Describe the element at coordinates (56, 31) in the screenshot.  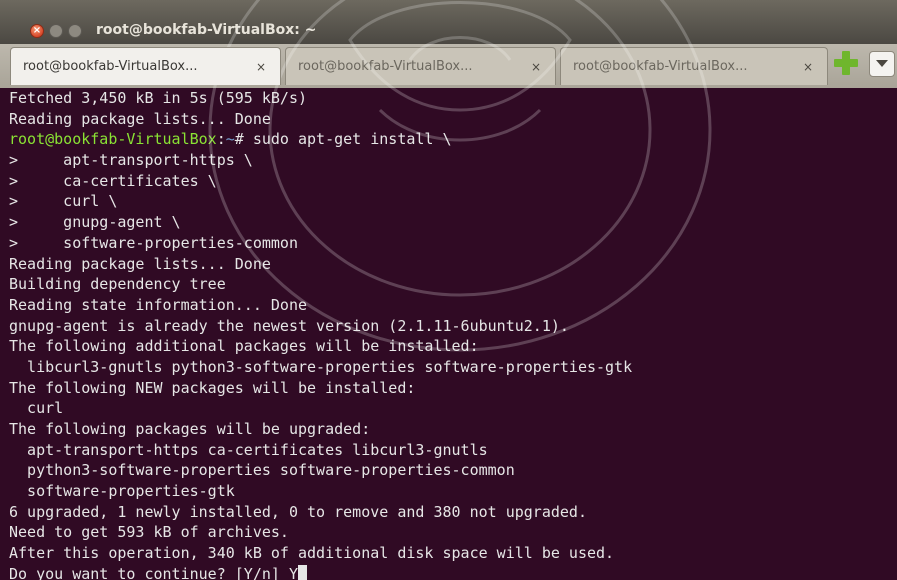
I see `window-minimize-button` at that location.